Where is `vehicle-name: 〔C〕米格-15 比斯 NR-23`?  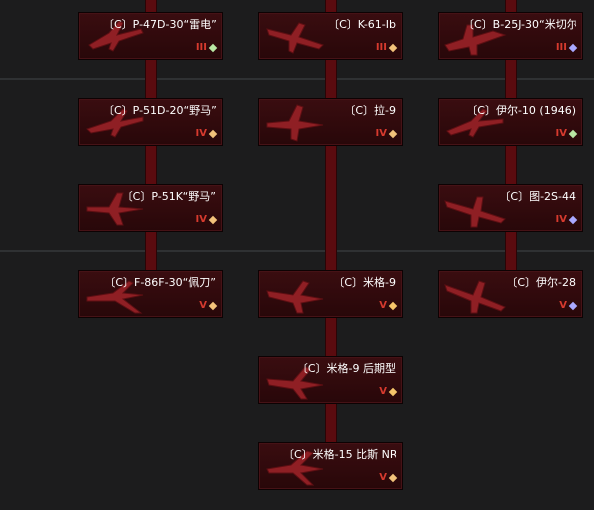
vehicle-name: 〔C〕米格-15 比斯 NR-23 is located at coordinates (339, 454).